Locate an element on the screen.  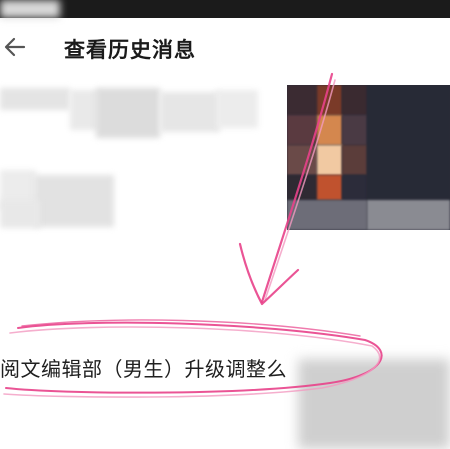
back-button is located at coordinates (16, 47).